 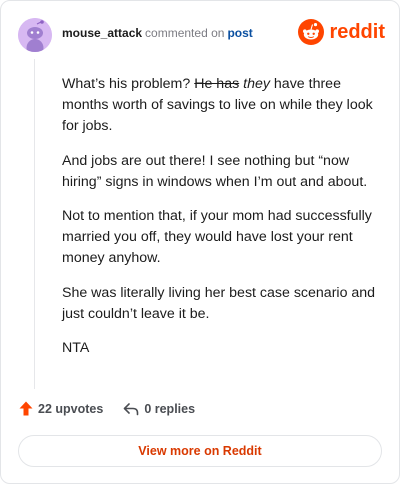 I want to click on reddit-logo-icon, so click(x=311, y=32).